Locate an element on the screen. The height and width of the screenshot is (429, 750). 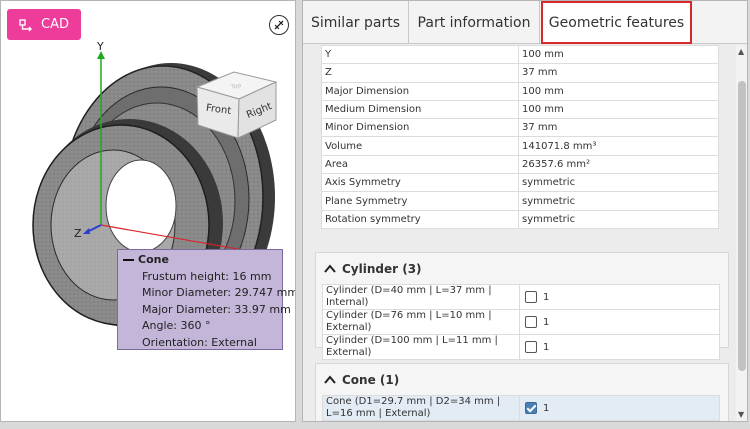
cad-button-label: CAD is located at coordinates (55, 24).